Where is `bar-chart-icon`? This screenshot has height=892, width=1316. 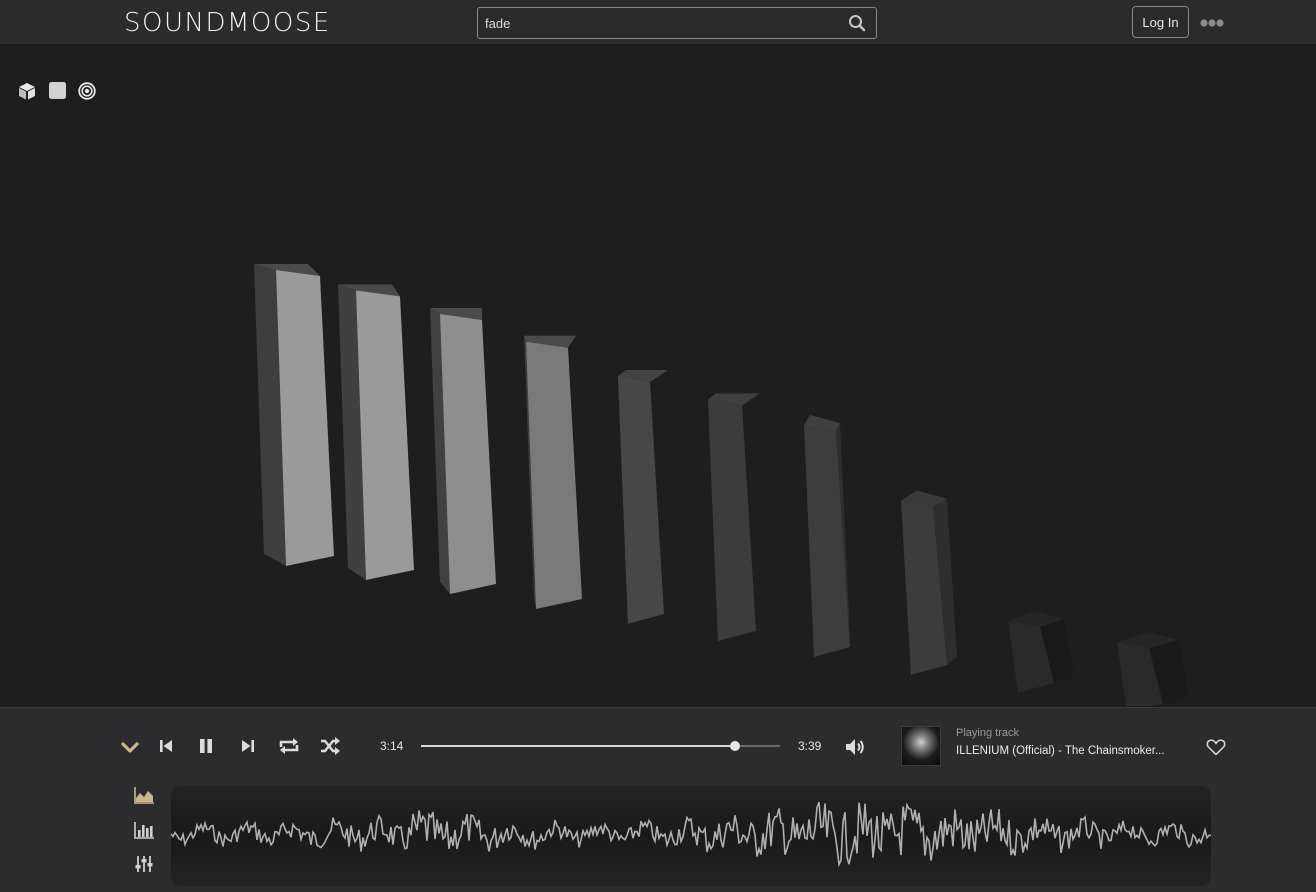 bar-chart-icon is located at coordinates (144, 830).